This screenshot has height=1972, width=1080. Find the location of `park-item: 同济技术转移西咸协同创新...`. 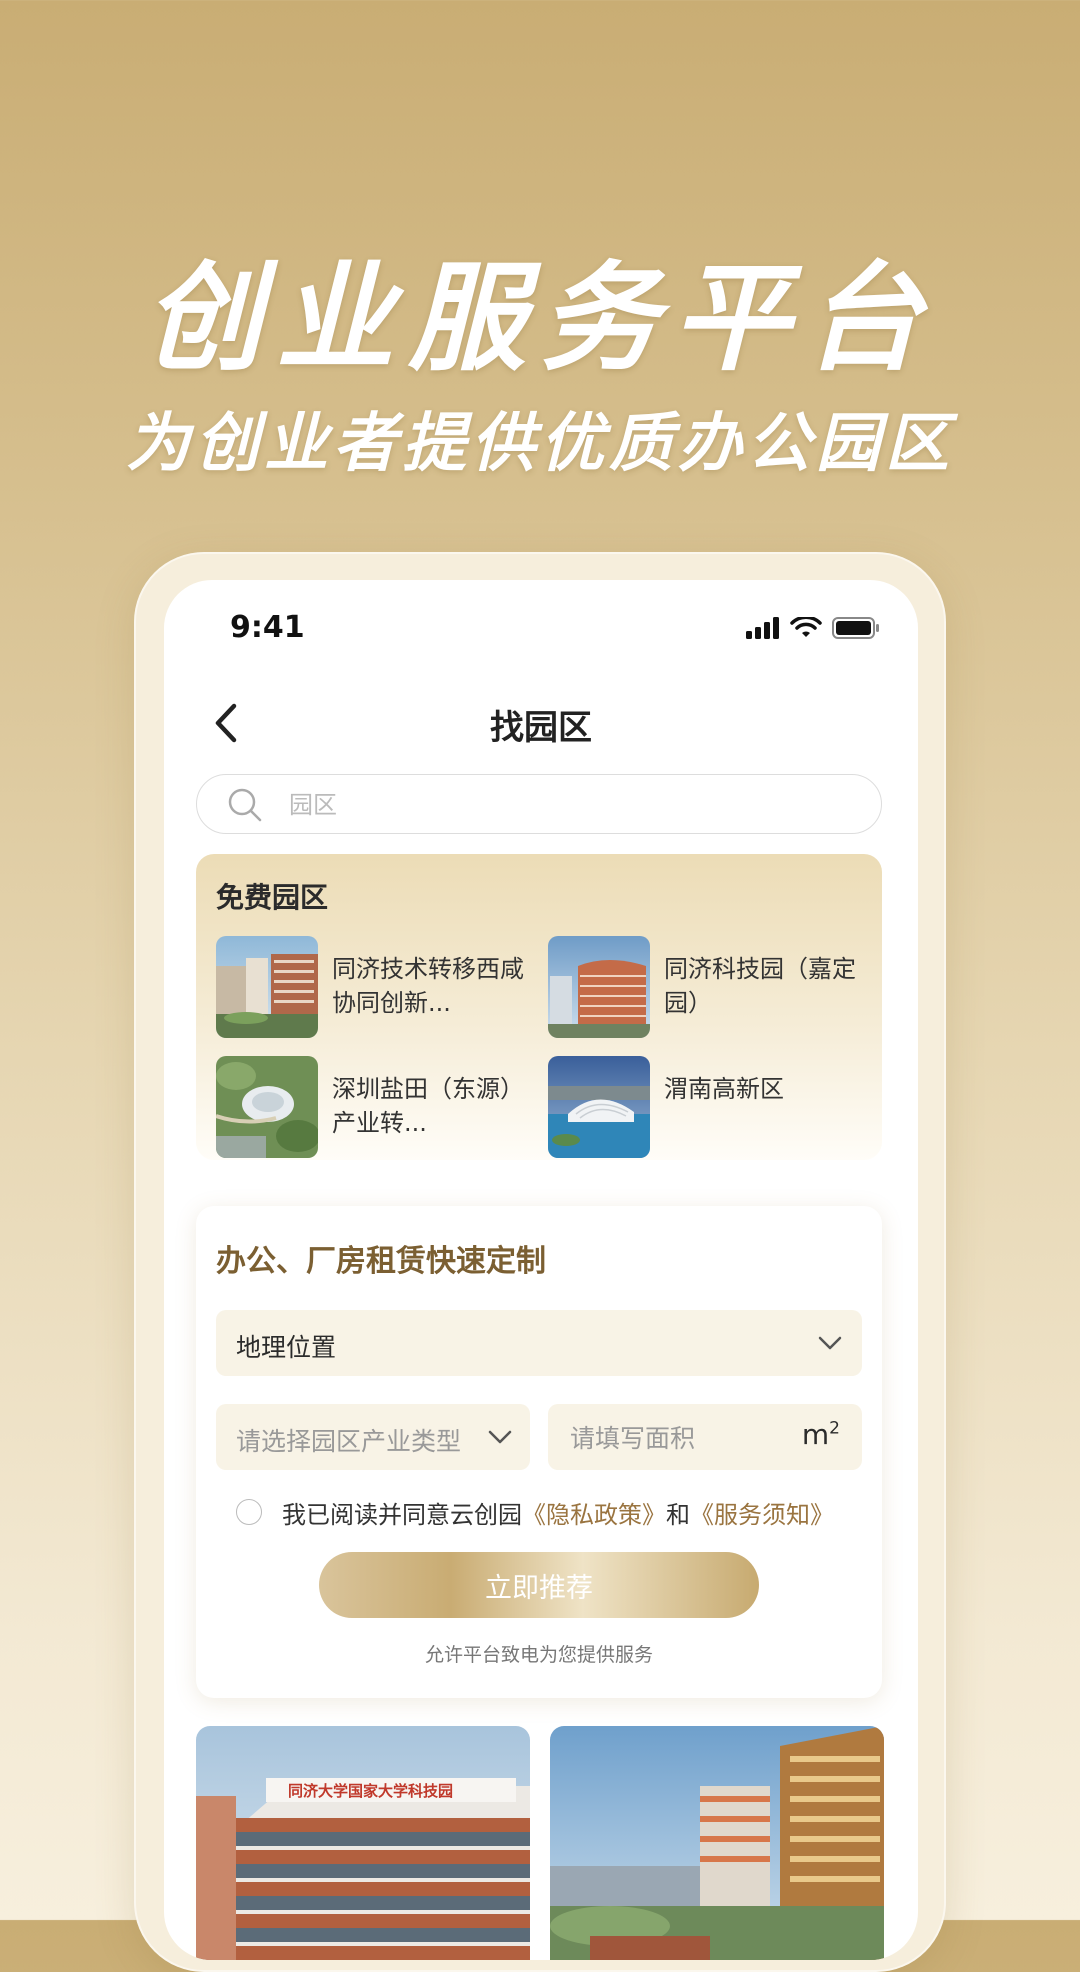

park-item: 同济技术转移西咸协同创新... is located at coordinates (381, 987).